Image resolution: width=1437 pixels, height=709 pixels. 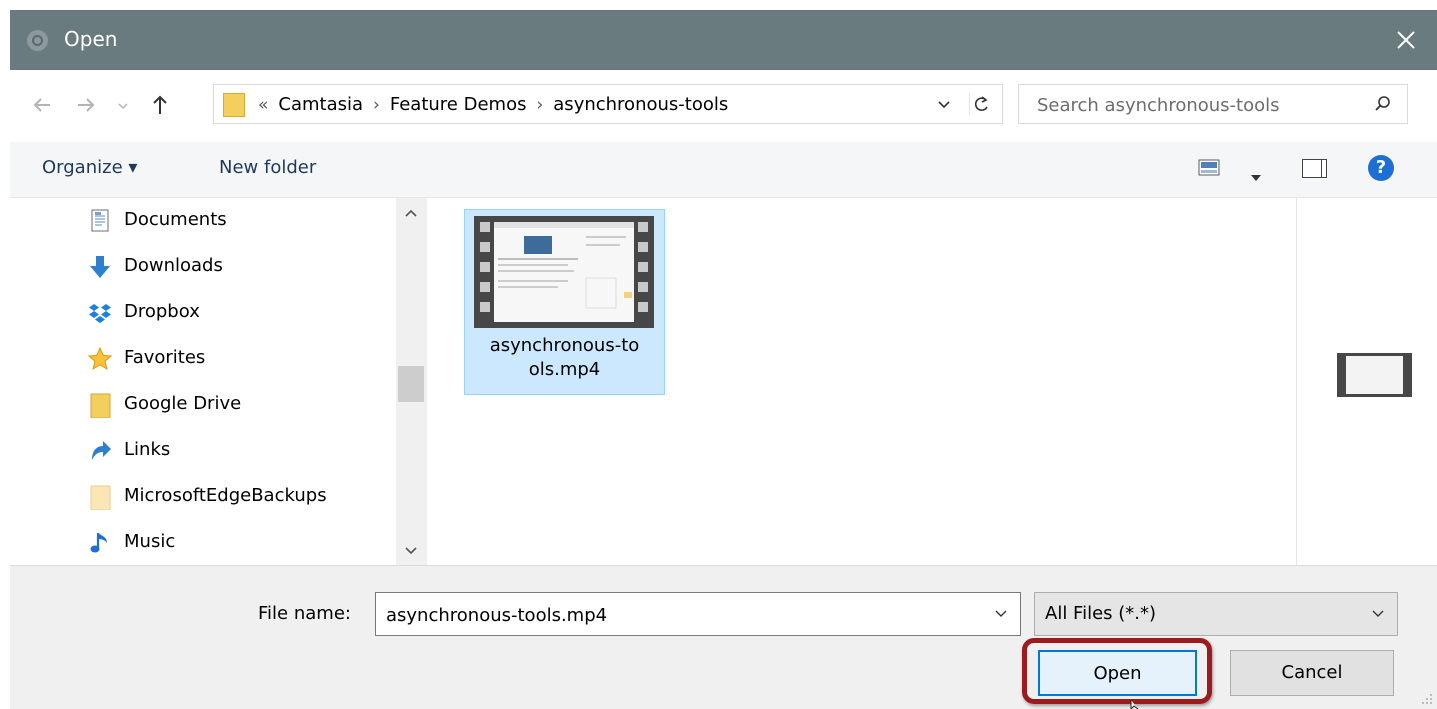 I want to click on recent-locations-button, so click(x=123, y=111).